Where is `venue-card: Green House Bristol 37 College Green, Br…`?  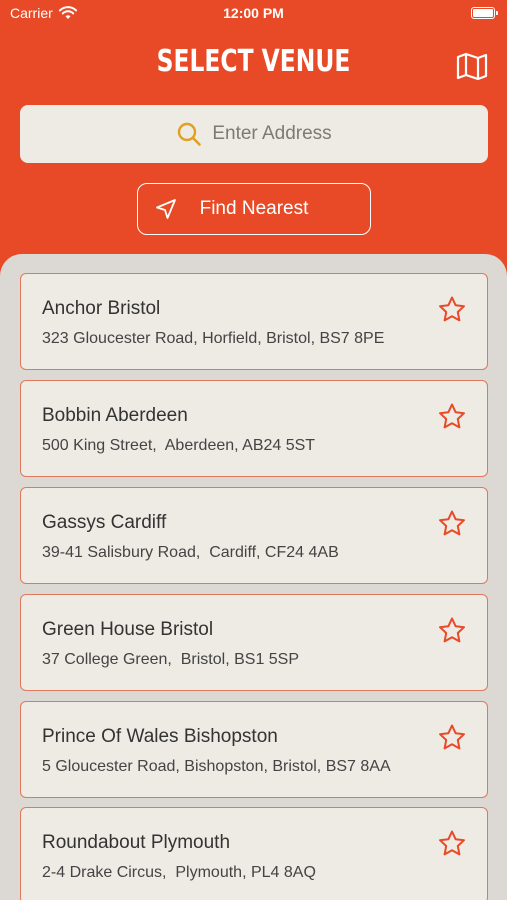
venue-card: Green House Bristol 37 College Green, Br… is located at coordinates (254, 642).